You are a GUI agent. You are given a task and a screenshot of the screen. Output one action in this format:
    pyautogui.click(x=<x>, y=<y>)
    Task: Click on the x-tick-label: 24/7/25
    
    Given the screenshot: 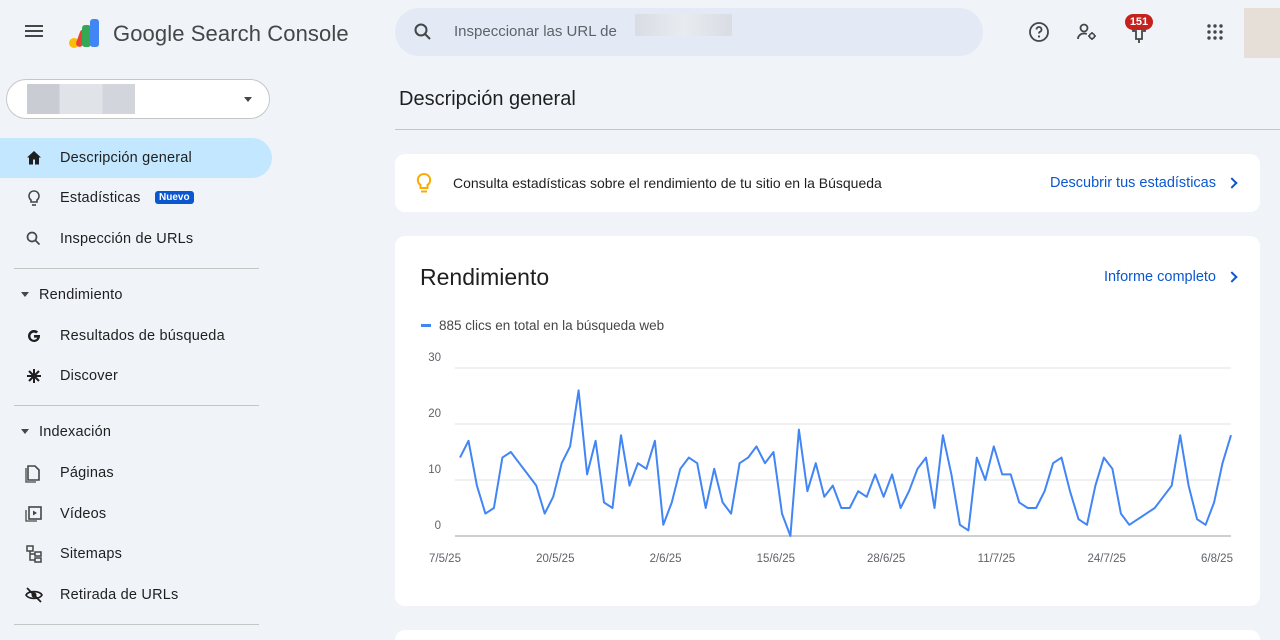 What is the action you would take?
    pyautogui.click(x=1107, y=559)
    